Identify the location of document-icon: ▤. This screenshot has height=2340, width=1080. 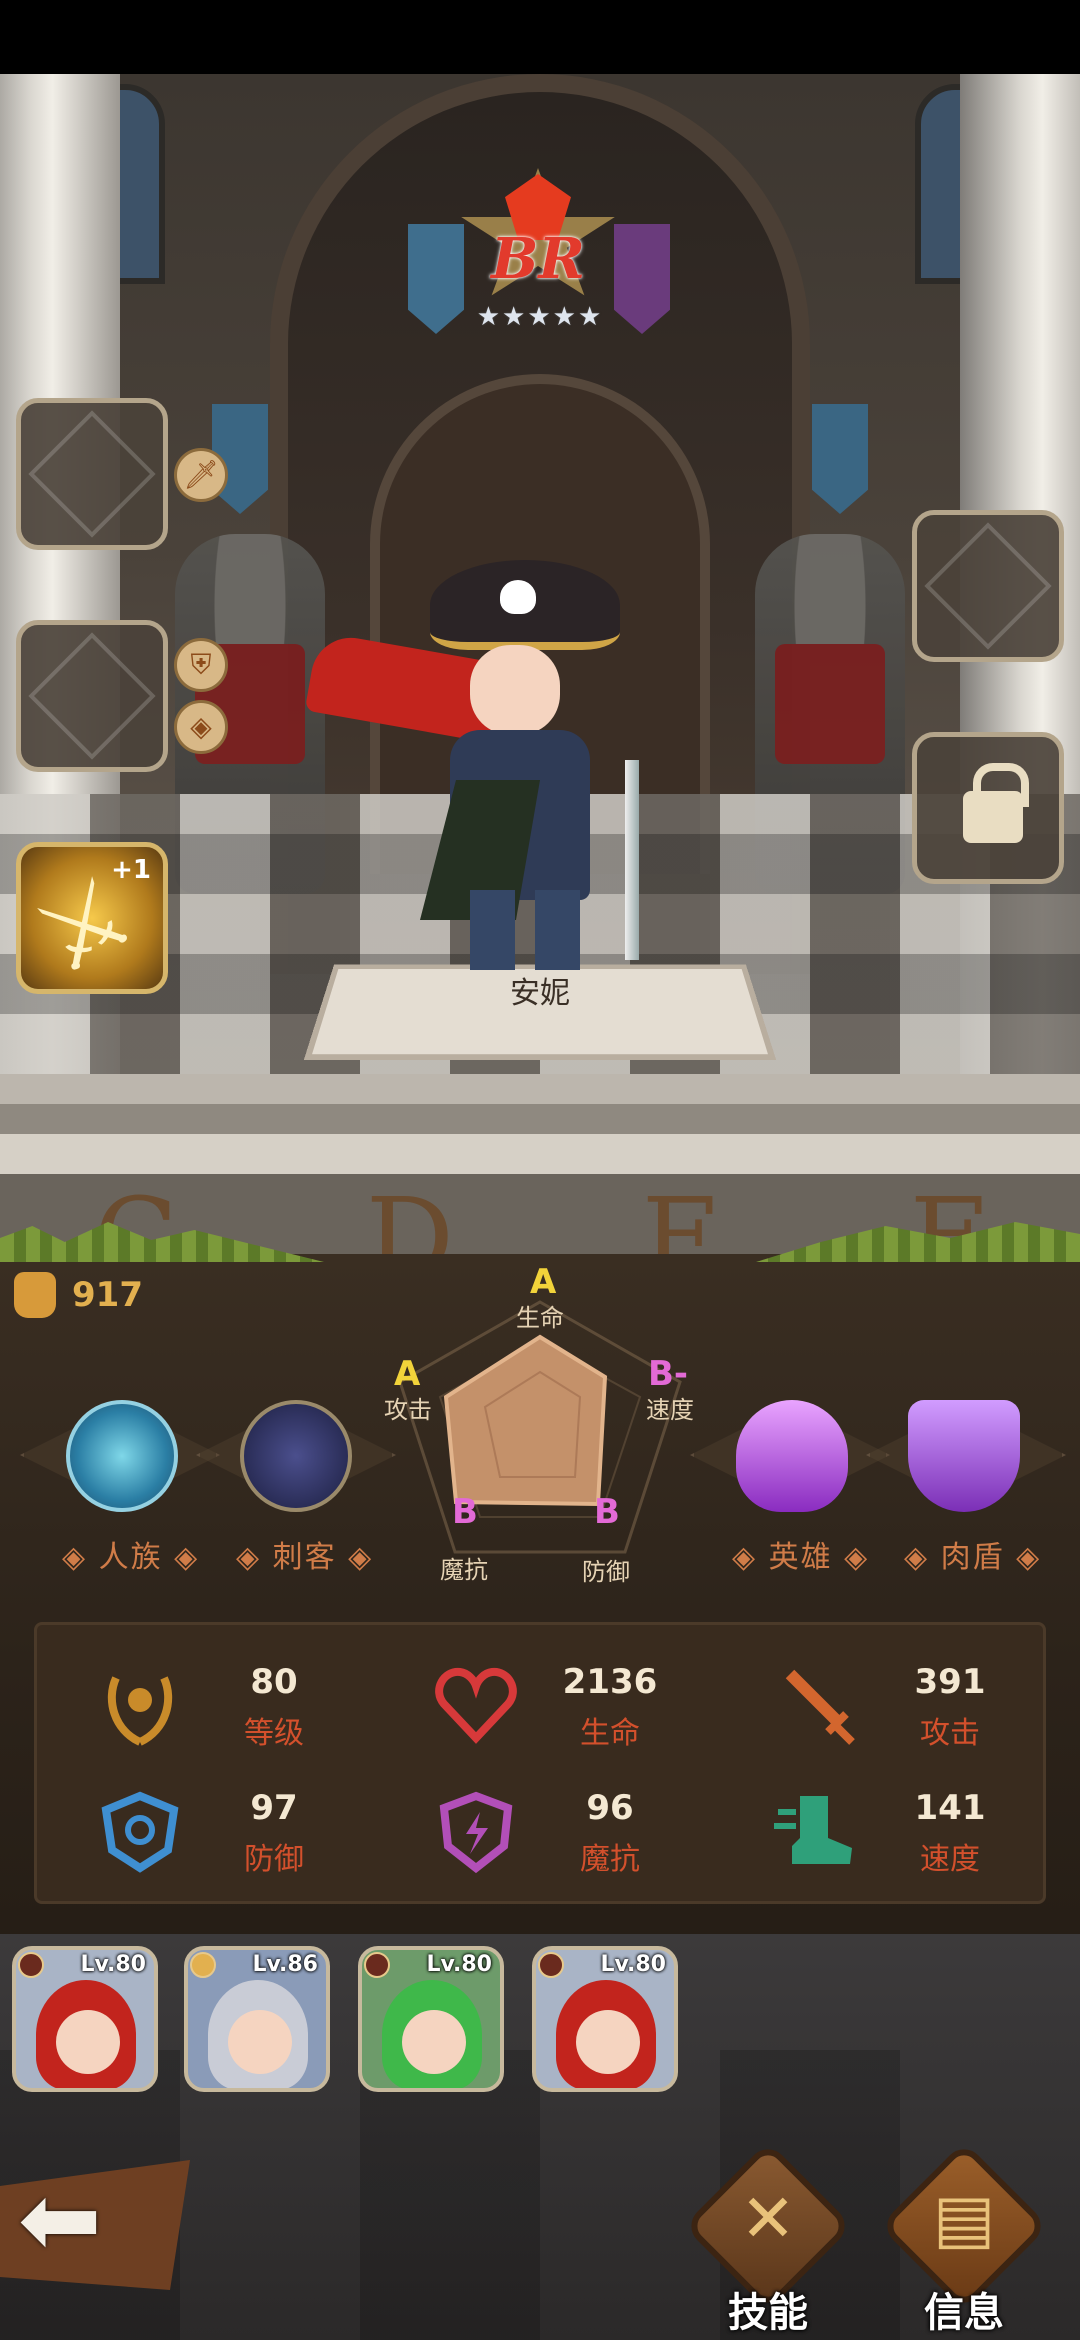
(964, 2218).